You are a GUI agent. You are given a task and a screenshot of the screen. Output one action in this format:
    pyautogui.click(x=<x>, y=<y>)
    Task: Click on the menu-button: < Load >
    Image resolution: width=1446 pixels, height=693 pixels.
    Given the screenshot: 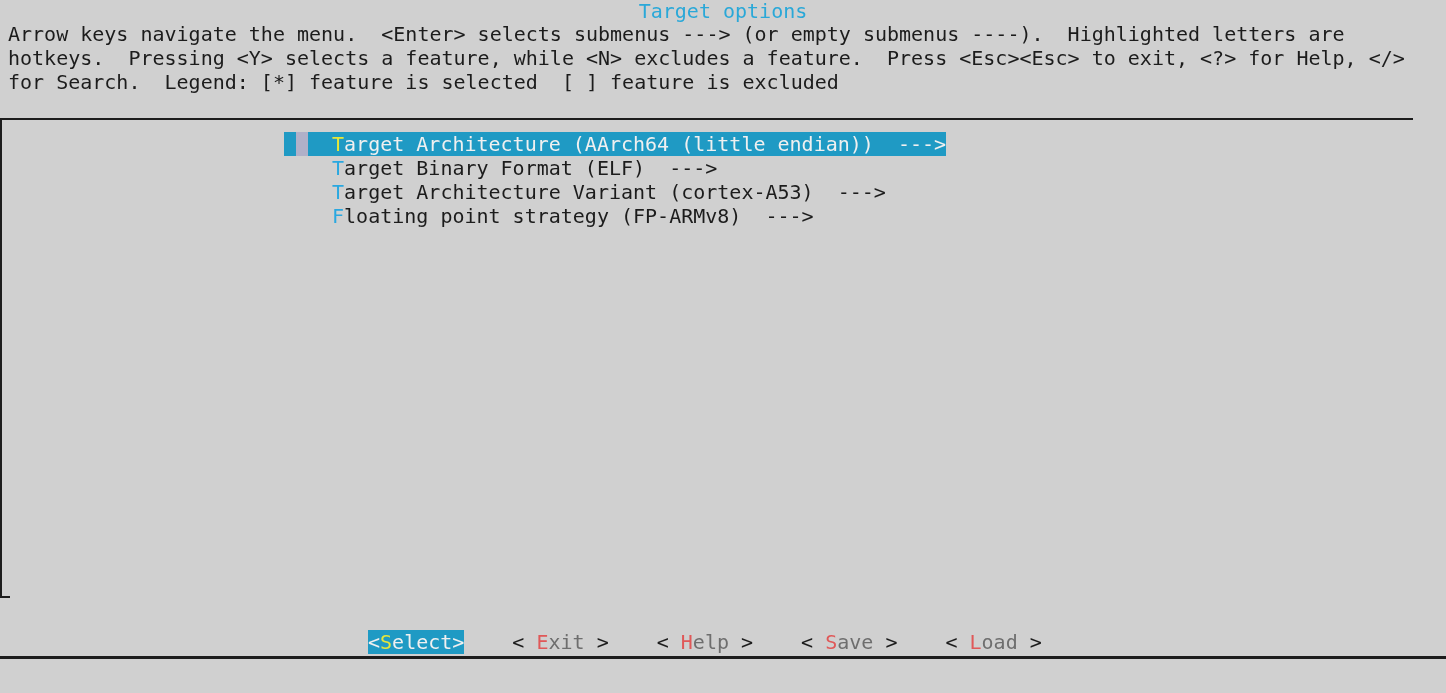 What is the action you would take?
    pyautogui.click(x=993, y=642)
    